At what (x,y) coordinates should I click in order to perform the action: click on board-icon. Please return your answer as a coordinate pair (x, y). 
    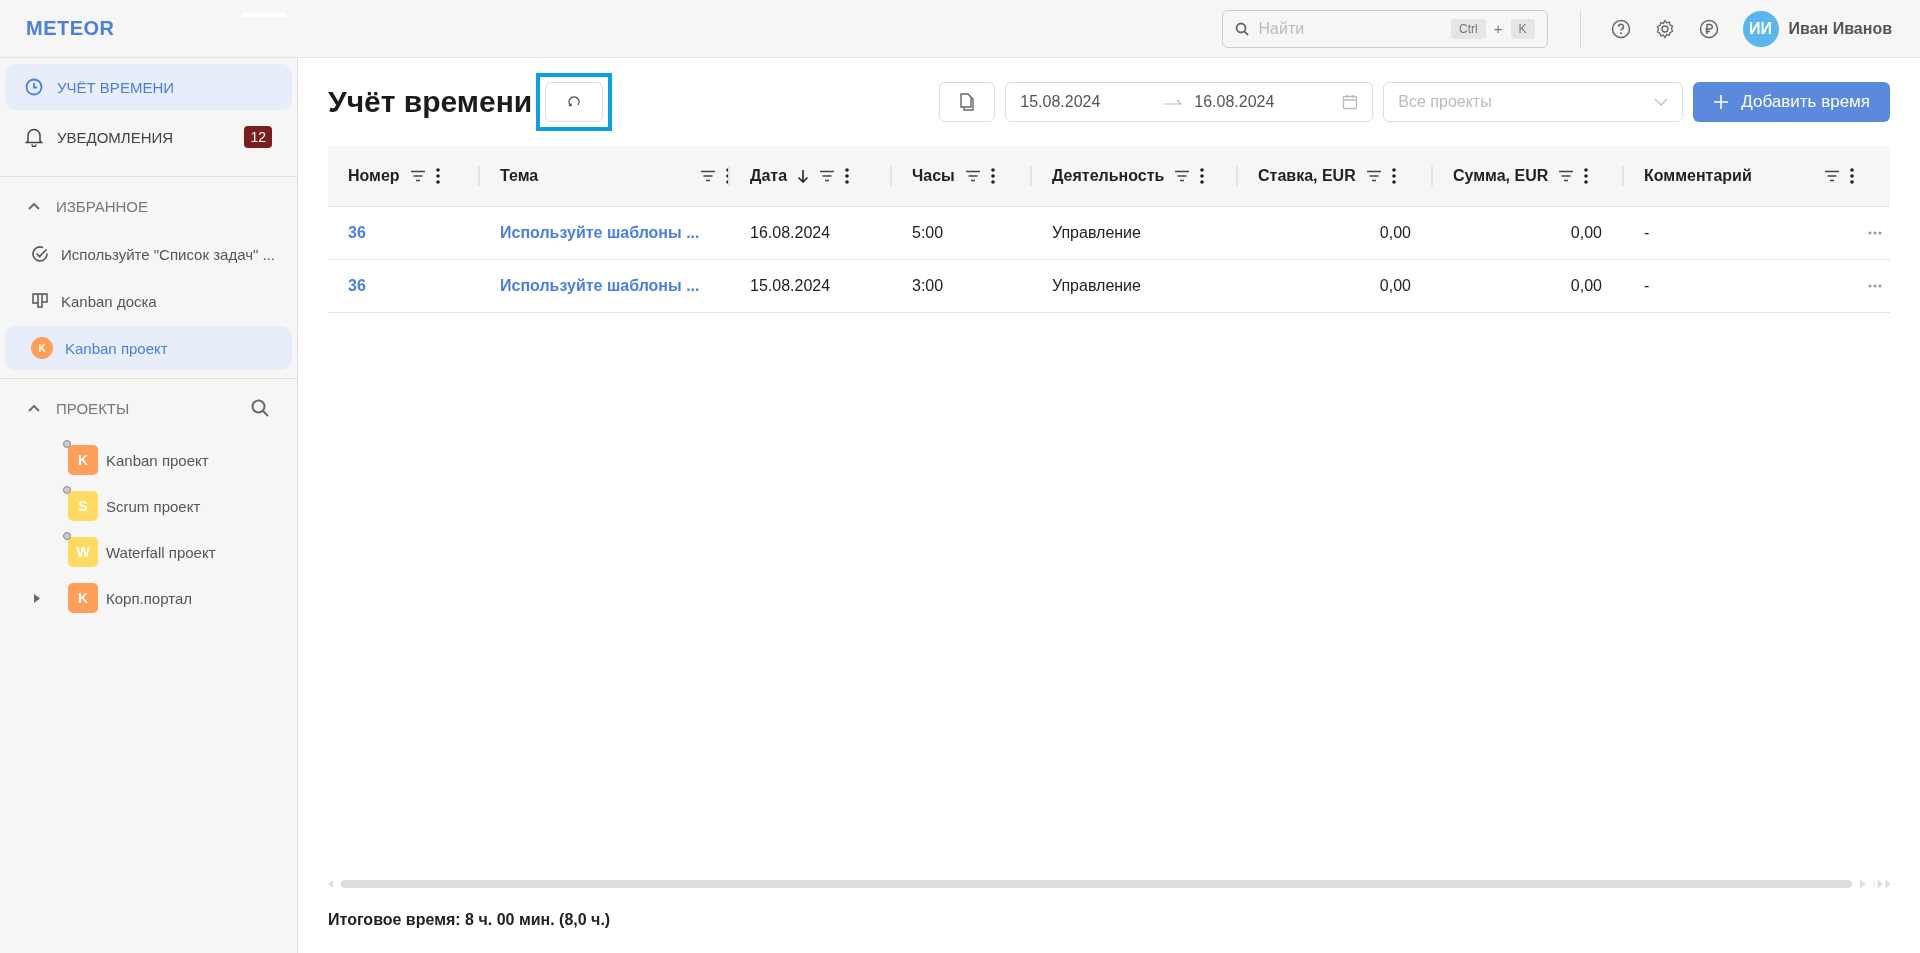
    Looking at the image, I should click on (40, 301).